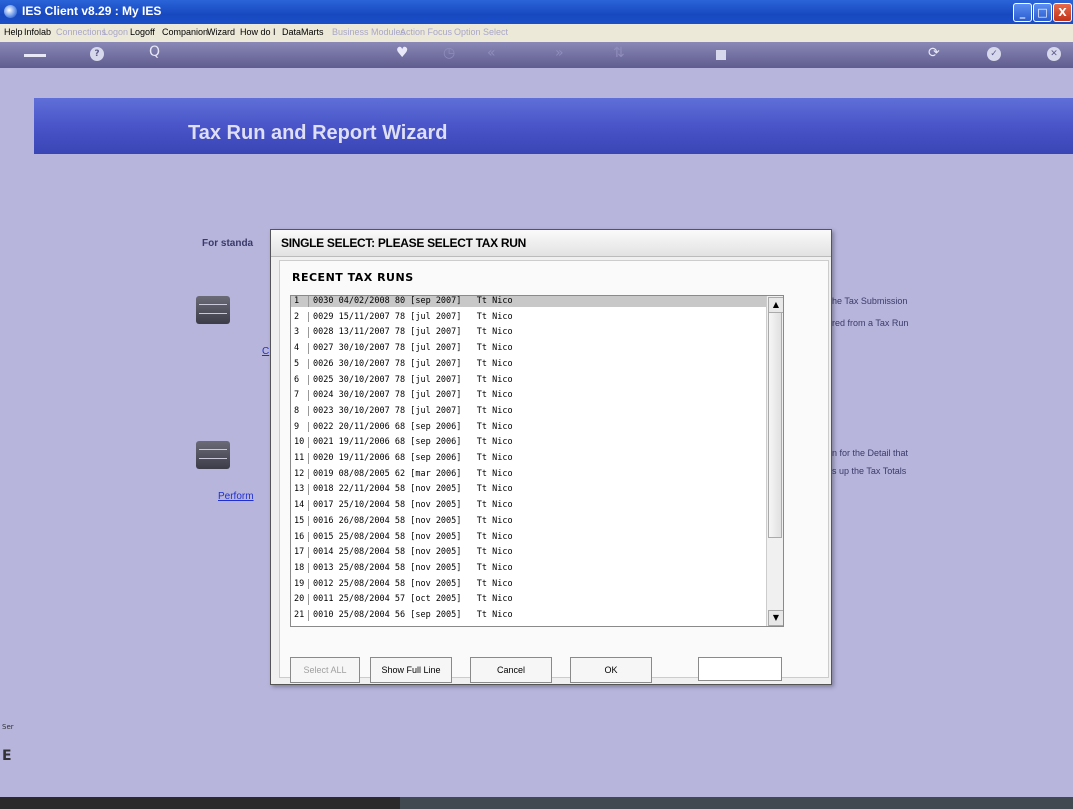 The image size is (1073, 809). Describe the element at coordinates (297, 426) in the screenshot. I see `row-number: 9` at that location.